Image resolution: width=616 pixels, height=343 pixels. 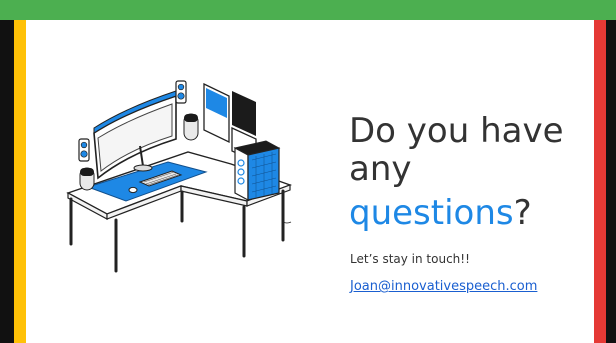 What do you see at coordinates (308, 10) in the screenshot?
I see `frame-top-bar` at bounding box center [308, 10].